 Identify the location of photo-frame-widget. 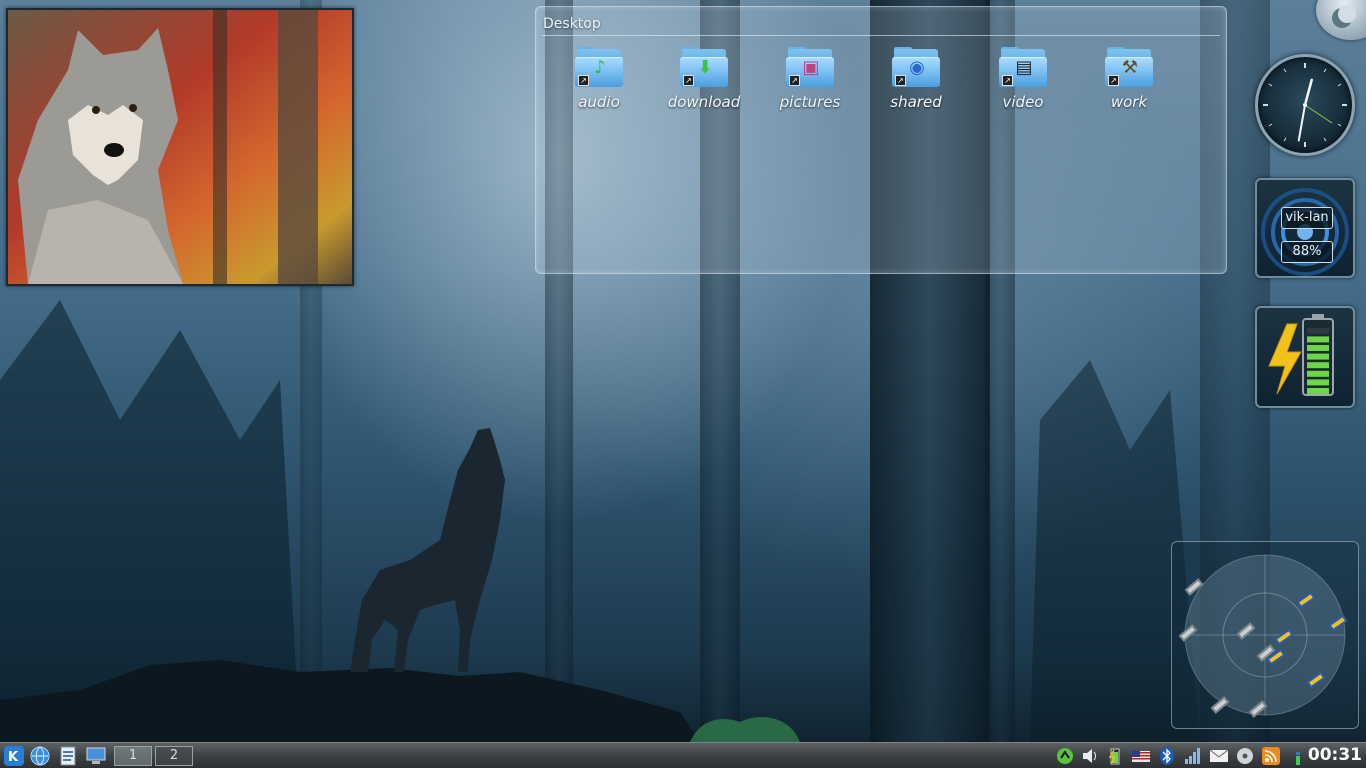
(180, 147).